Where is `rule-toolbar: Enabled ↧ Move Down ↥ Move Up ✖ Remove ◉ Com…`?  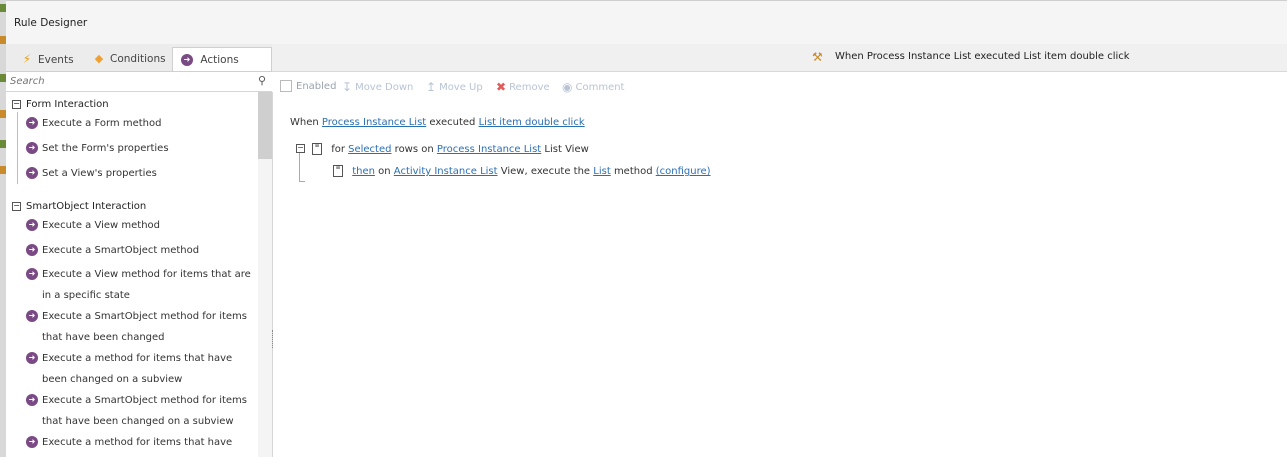
rule-toolbar: Enabled ↧ Move Down ↥ Move Up ✖ Remove ◉ Com… is located at coordinates (780, 87).